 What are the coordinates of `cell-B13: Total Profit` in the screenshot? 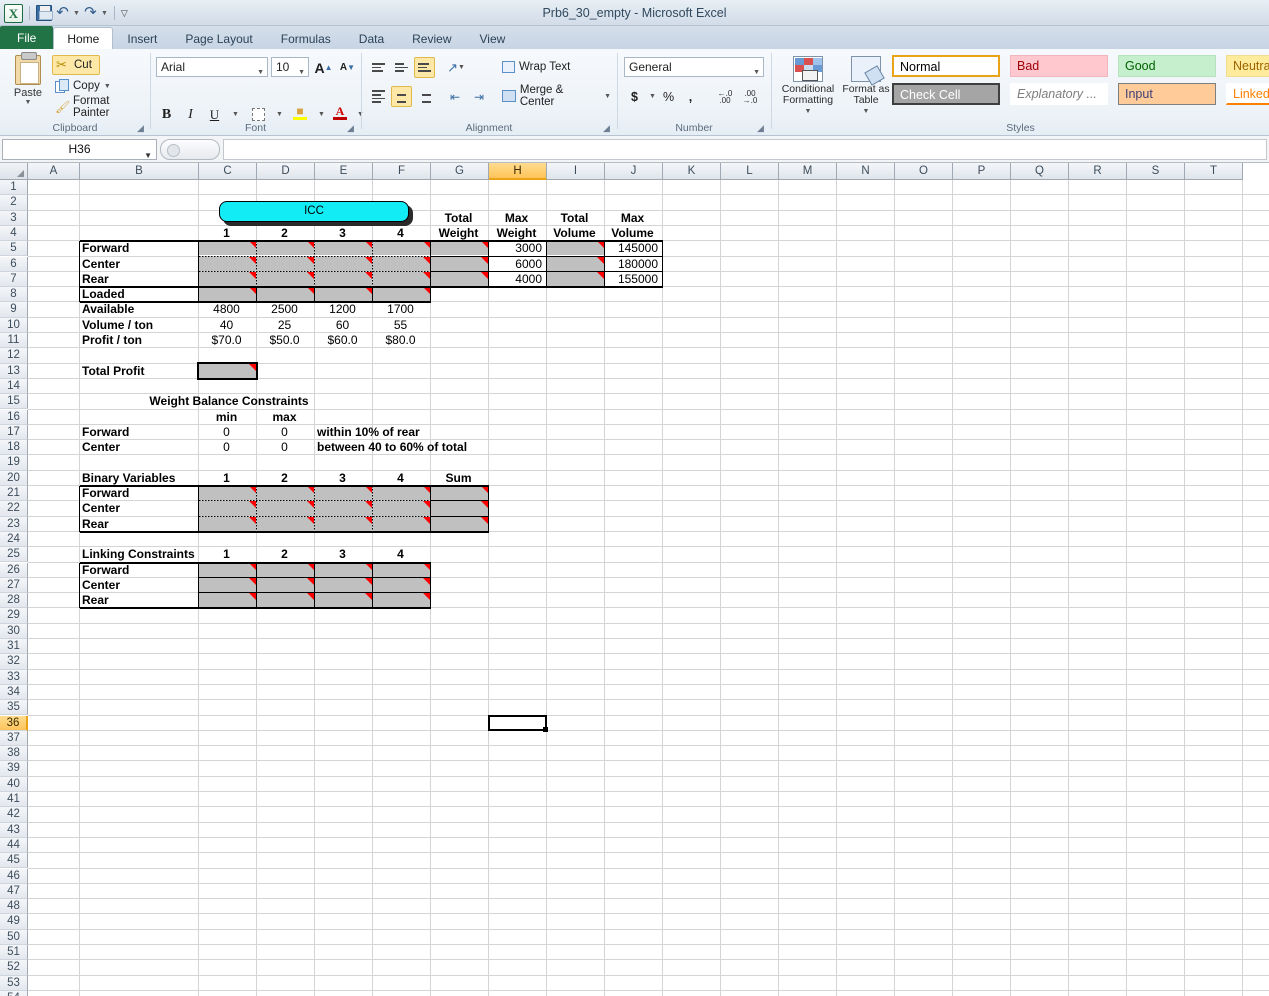 It's located at (140, 371).